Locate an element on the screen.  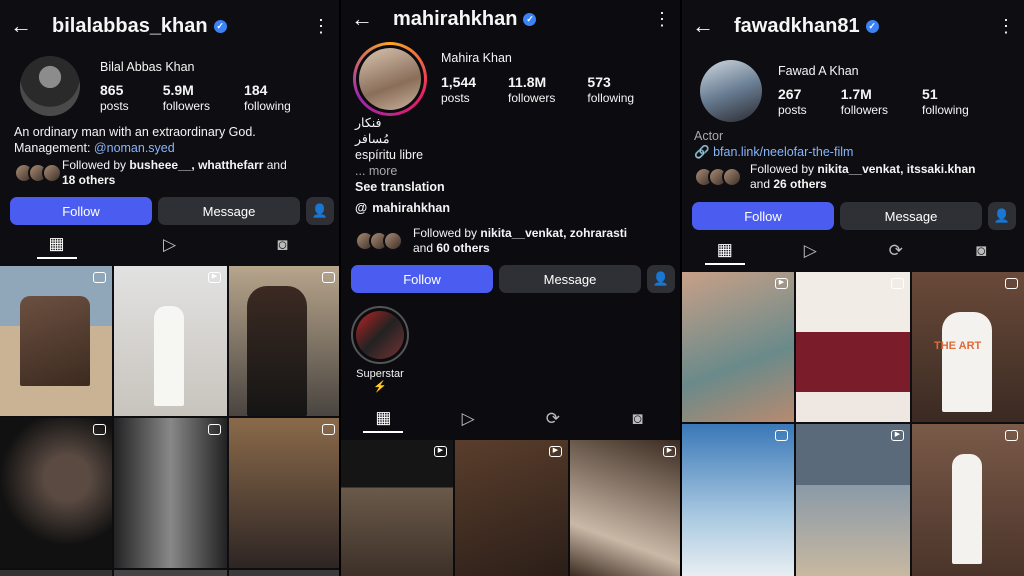
bio-link: 🔗 bfan.link/neelofar-the-film is located at coordinates (773, 152).